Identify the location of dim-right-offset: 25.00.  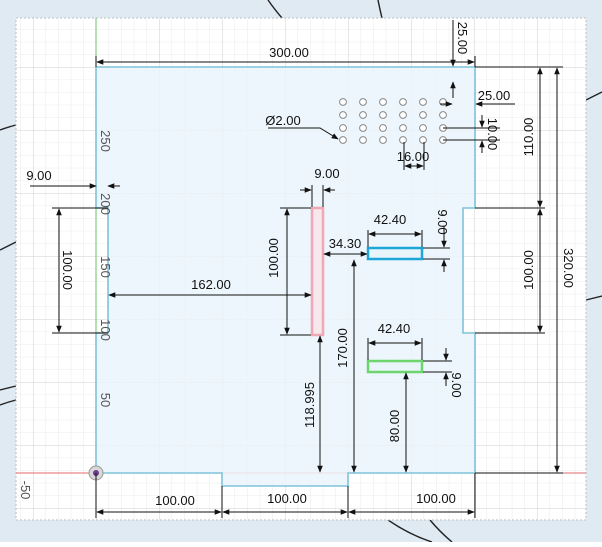
(494, 95).